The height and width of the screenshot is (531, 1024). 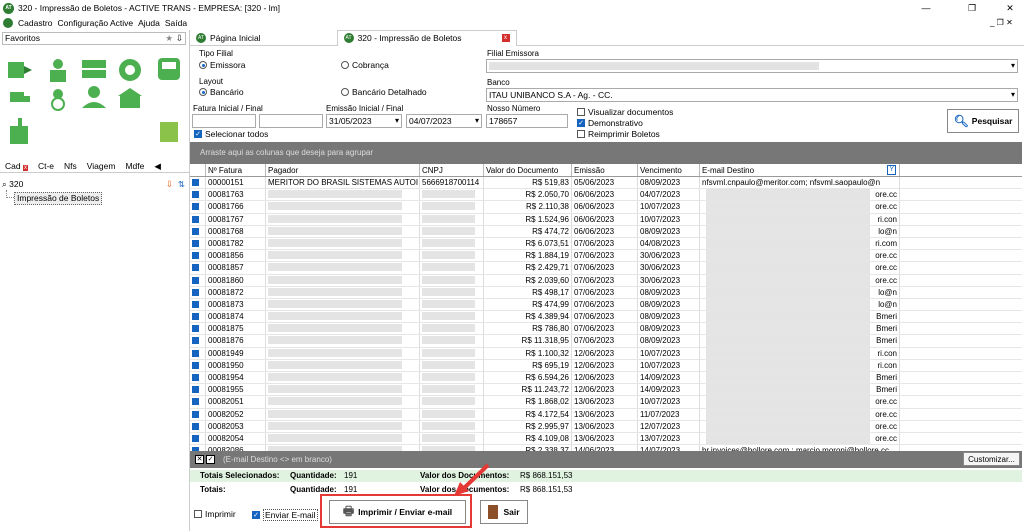 What do you see at coordinates (16, 184) in the screenshot?
I see `menu-search-input: 320` at bounding box center [16, 184].